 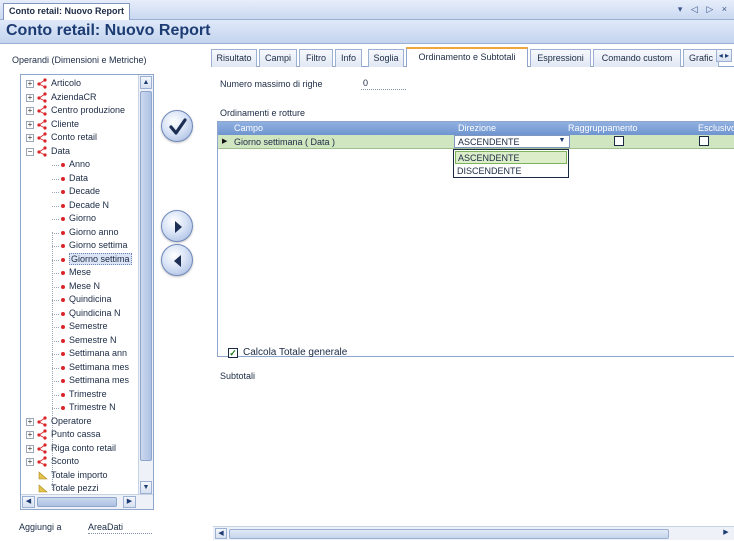 What do you see at coordinates (65, 461) in the screenshot?
I see `tree-item-label: Sconto` at bounding box center [65, 461].